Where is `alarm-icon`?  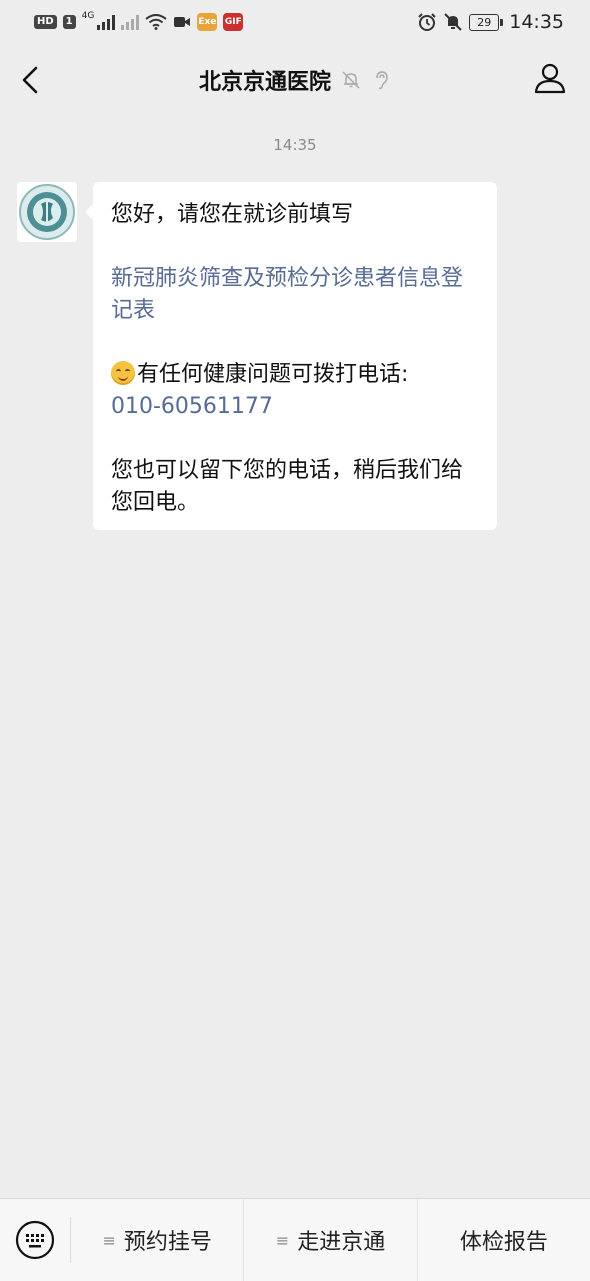 alarm-icon is located at coordinates (427, 22).